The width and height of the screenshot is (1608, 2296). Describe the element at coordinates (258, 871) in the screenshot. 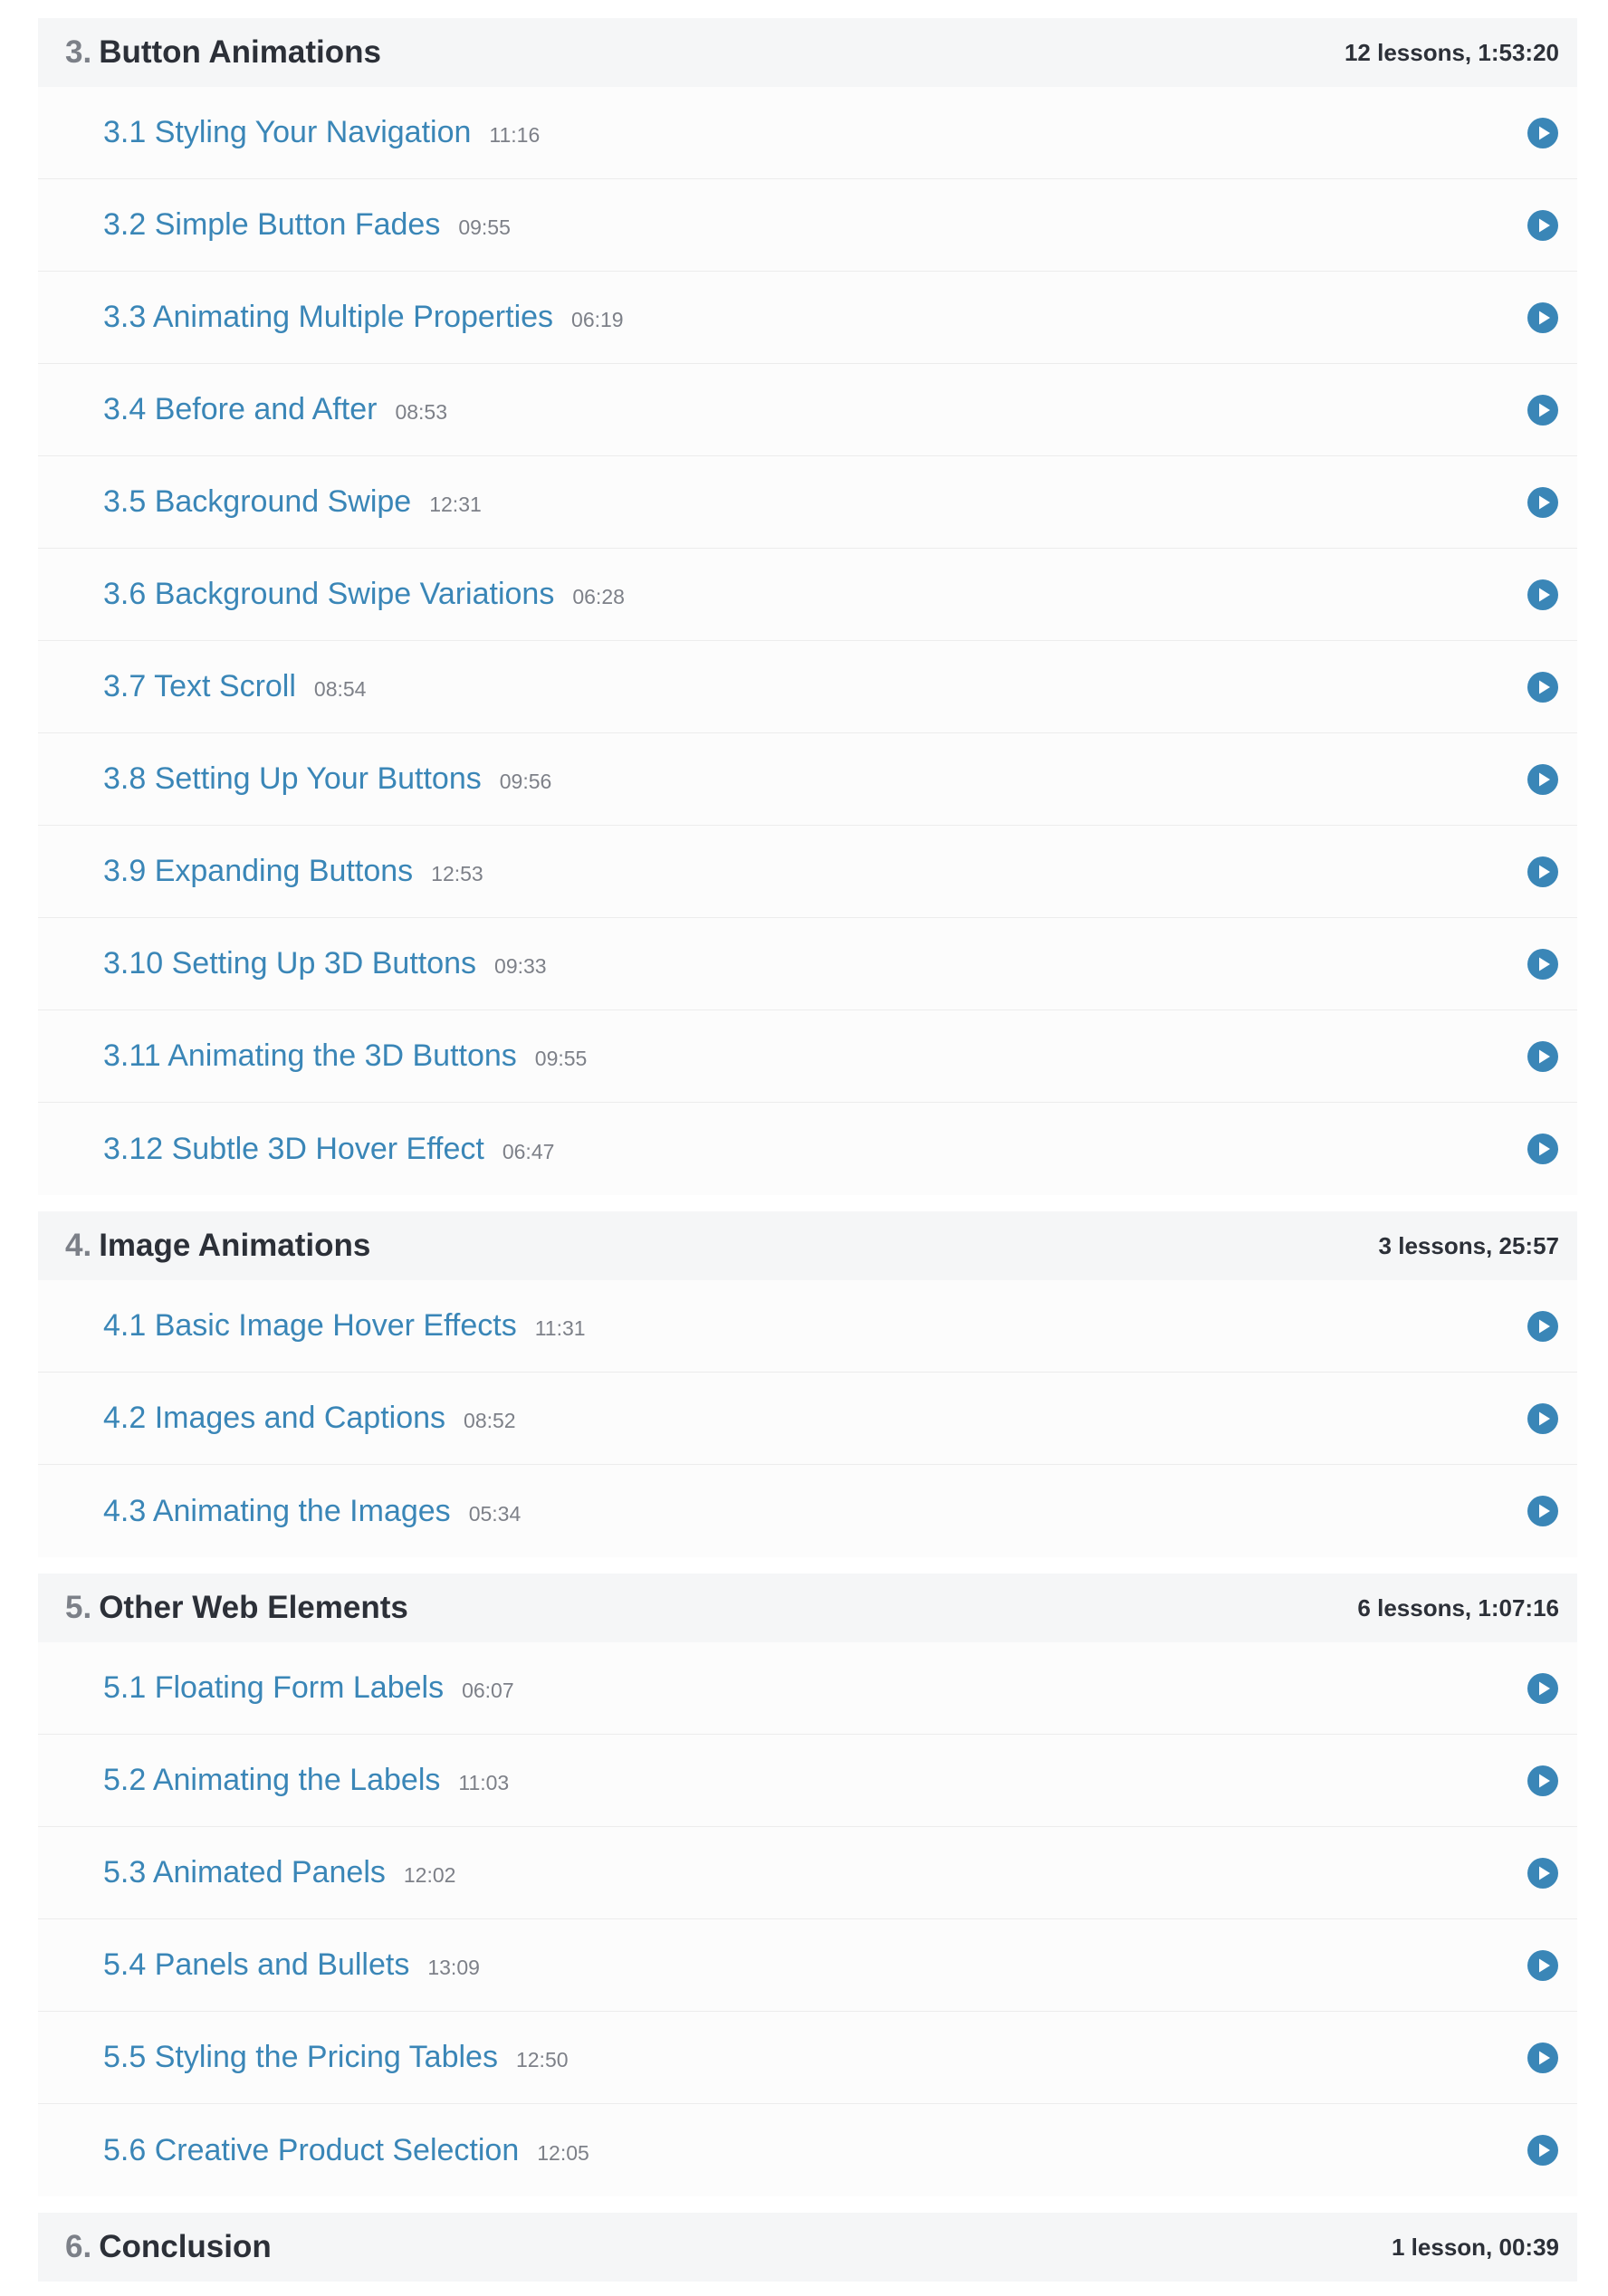

I see `lesson-title-link: 3.9 Expanding Buttons` at that location.